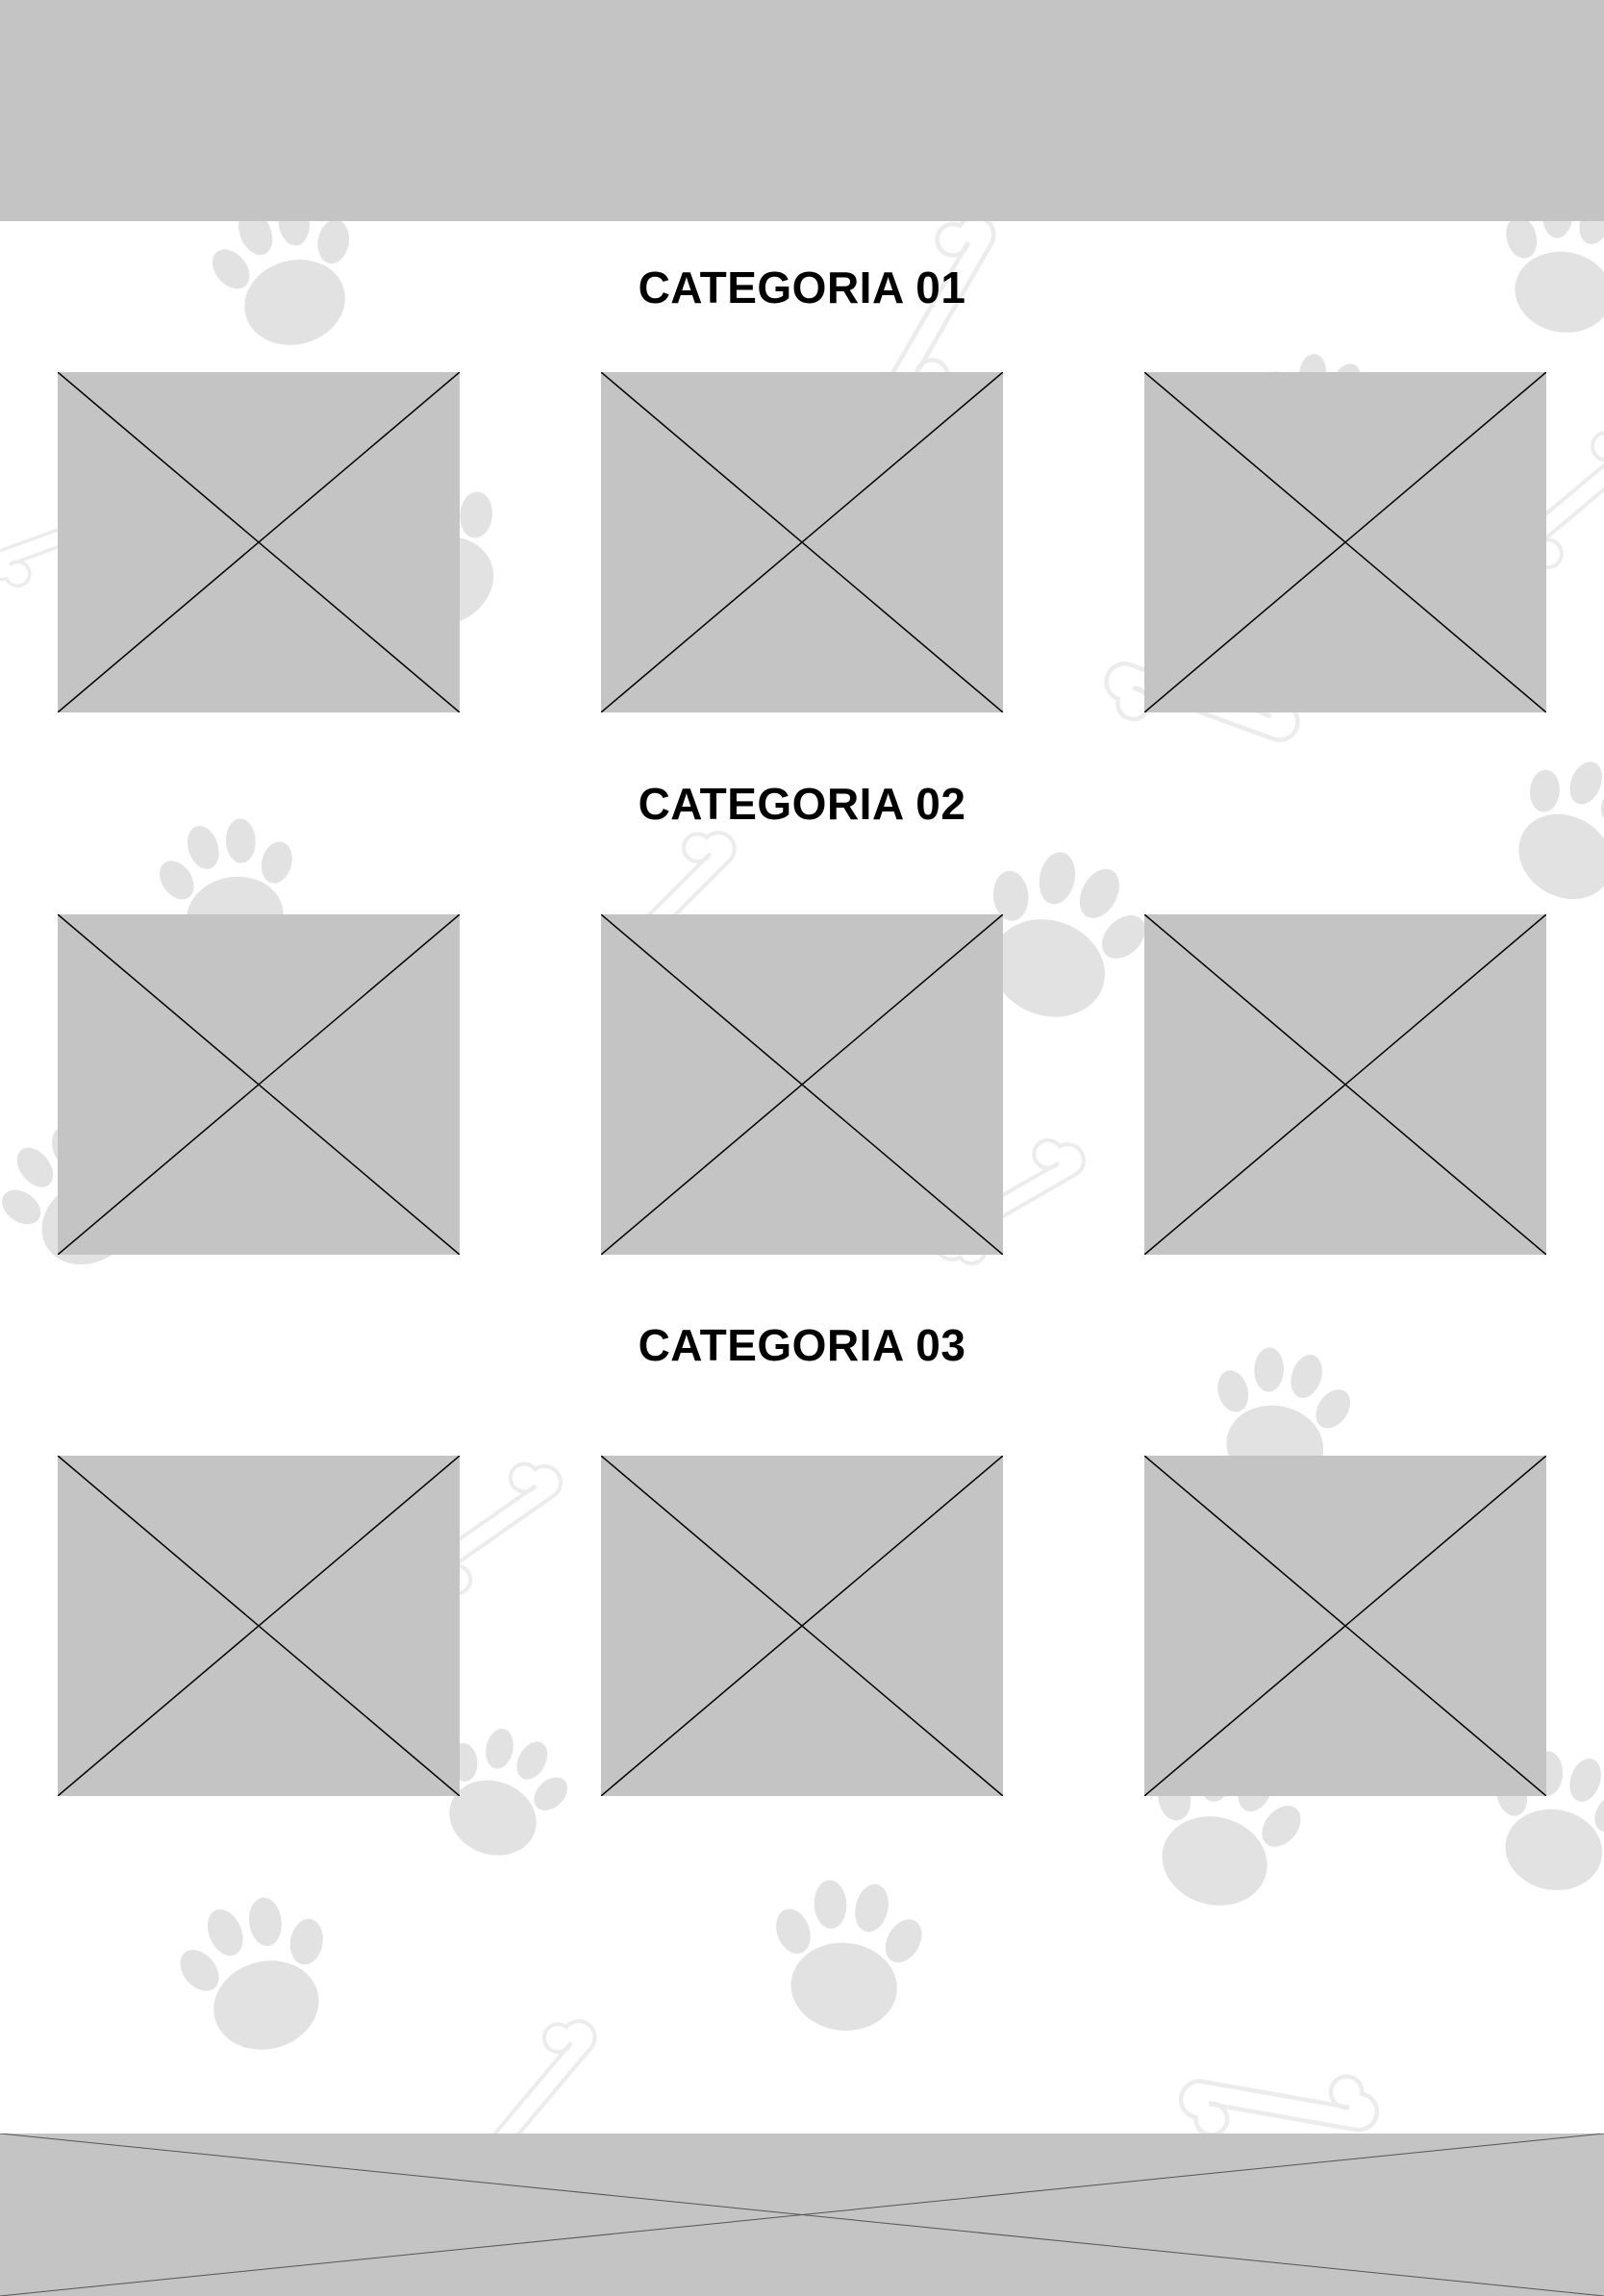 Image resolution: width=1604 pixels, height=2296 pixels. I want to click on footer-image-placeholder, so click(802, 2215).